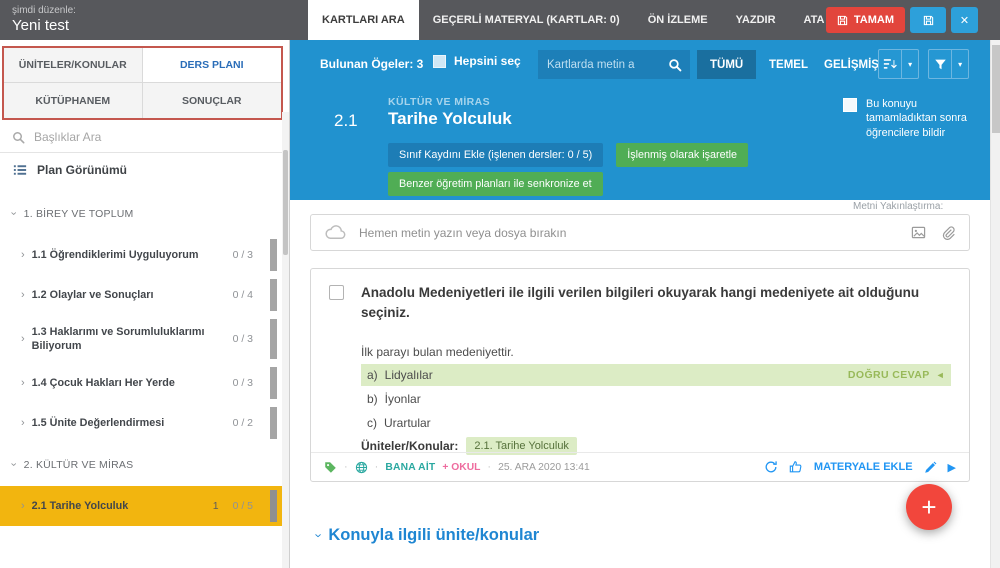 The width and height of the screenshot is (1000, 568). I want to click on tab-on-izleme: ÖN İZLEME, so click(678, 20).